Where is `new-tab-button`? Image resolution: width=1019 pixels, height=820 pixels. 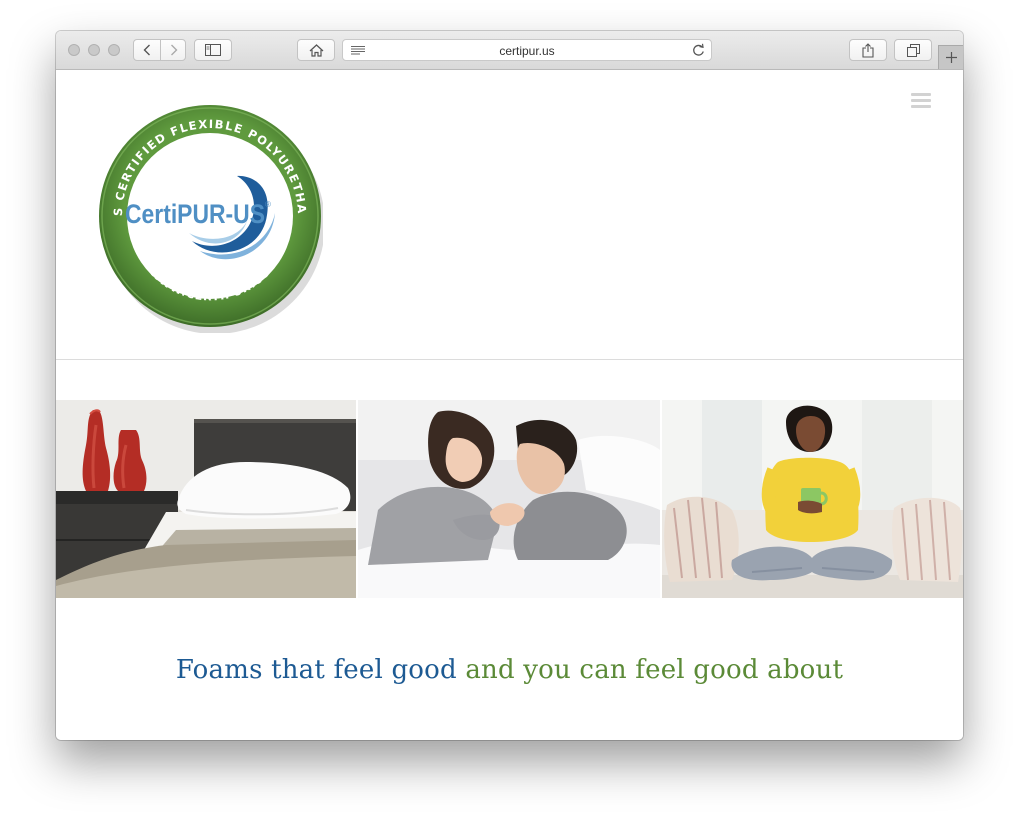 new-tab-button is located at coordinates (950, 57).